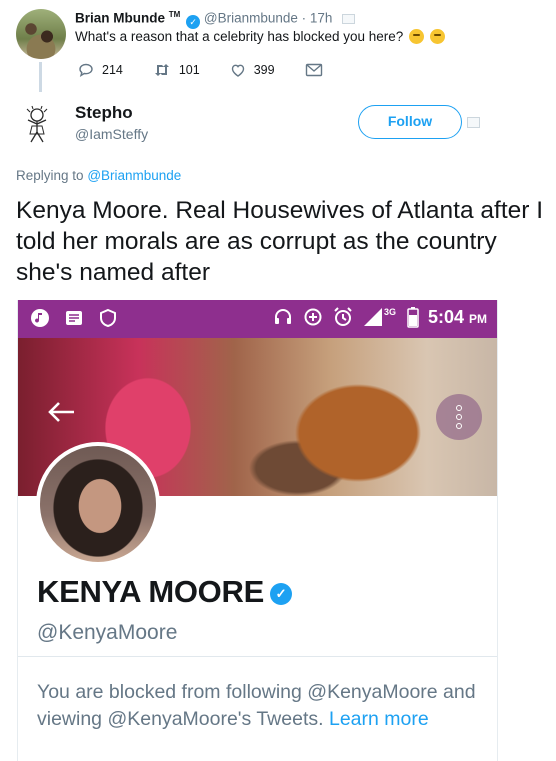 This screenshot has width=556, height=761. Describe the element at coordinates (257, 319) in the screenshot. I see `phone-status-bar: 3G 5:04 PM` at that location.